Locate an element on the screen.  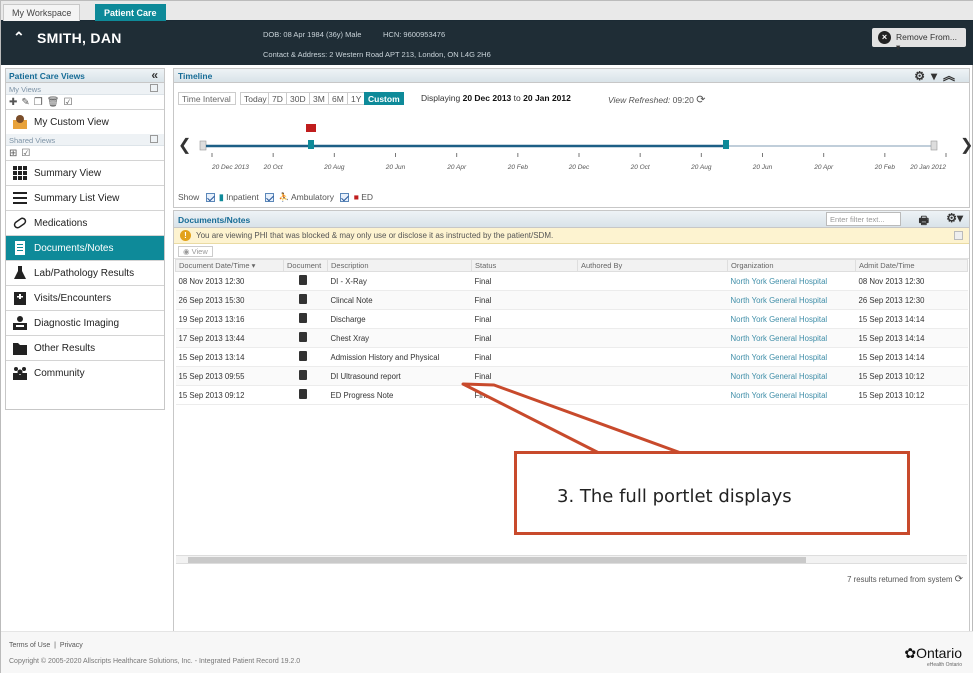
time-interval-label: Time Interval is located at coordinates (207, 98).